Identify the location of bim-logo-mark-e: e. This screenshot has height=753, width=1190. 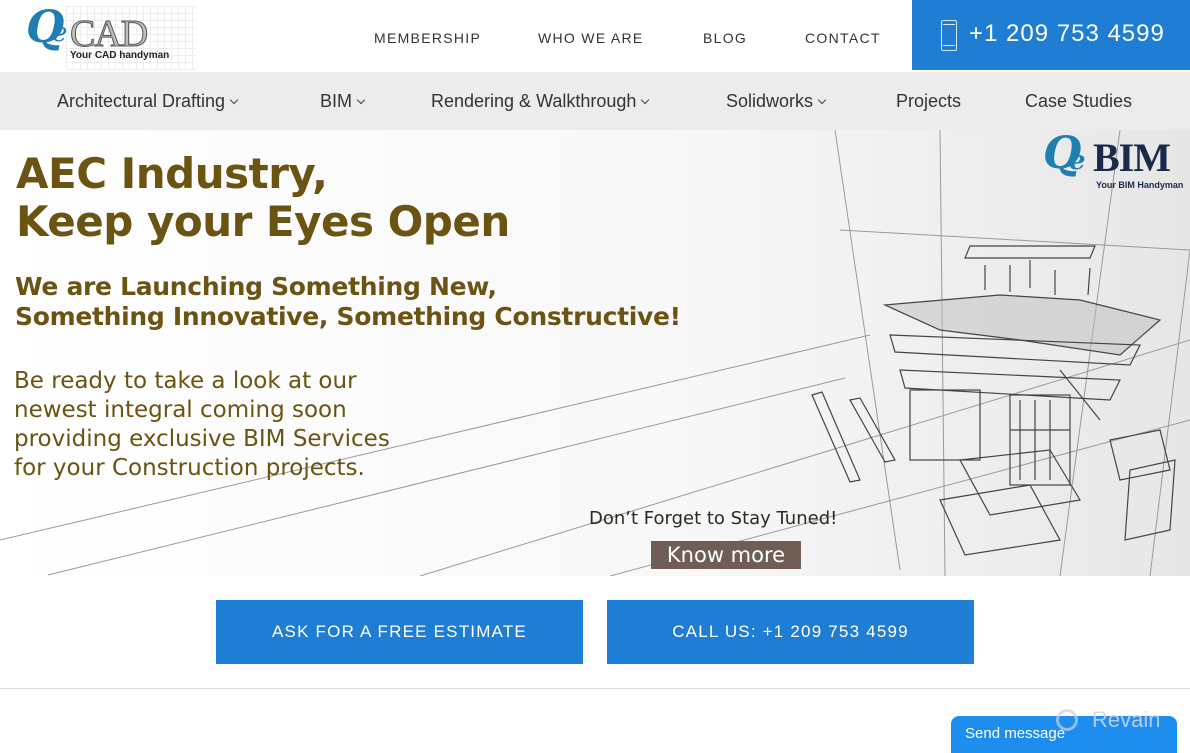
(1077, 161).